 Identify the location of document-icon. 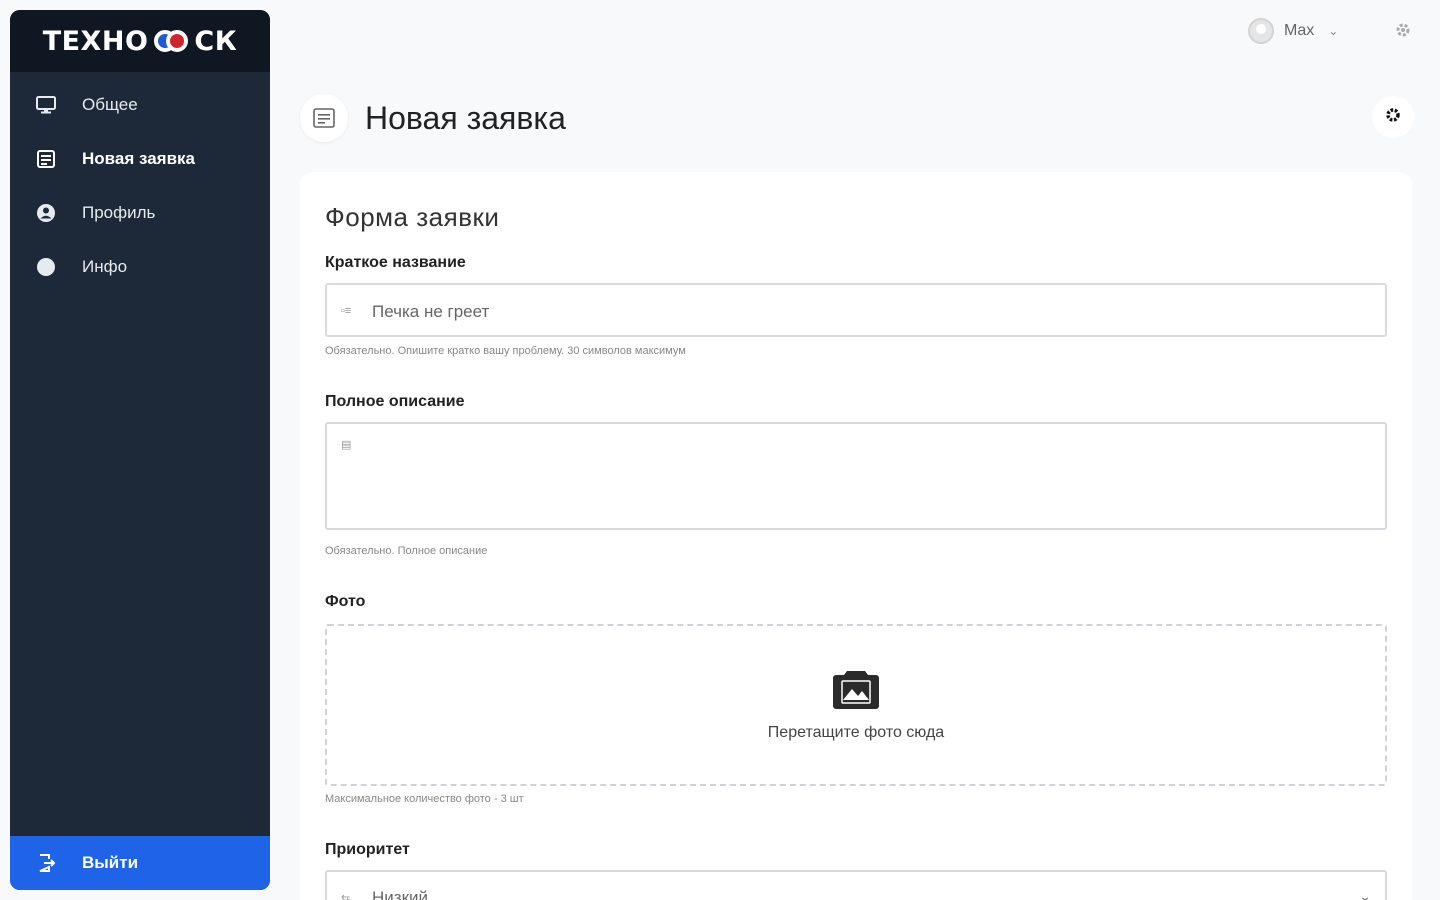
(324, 118).